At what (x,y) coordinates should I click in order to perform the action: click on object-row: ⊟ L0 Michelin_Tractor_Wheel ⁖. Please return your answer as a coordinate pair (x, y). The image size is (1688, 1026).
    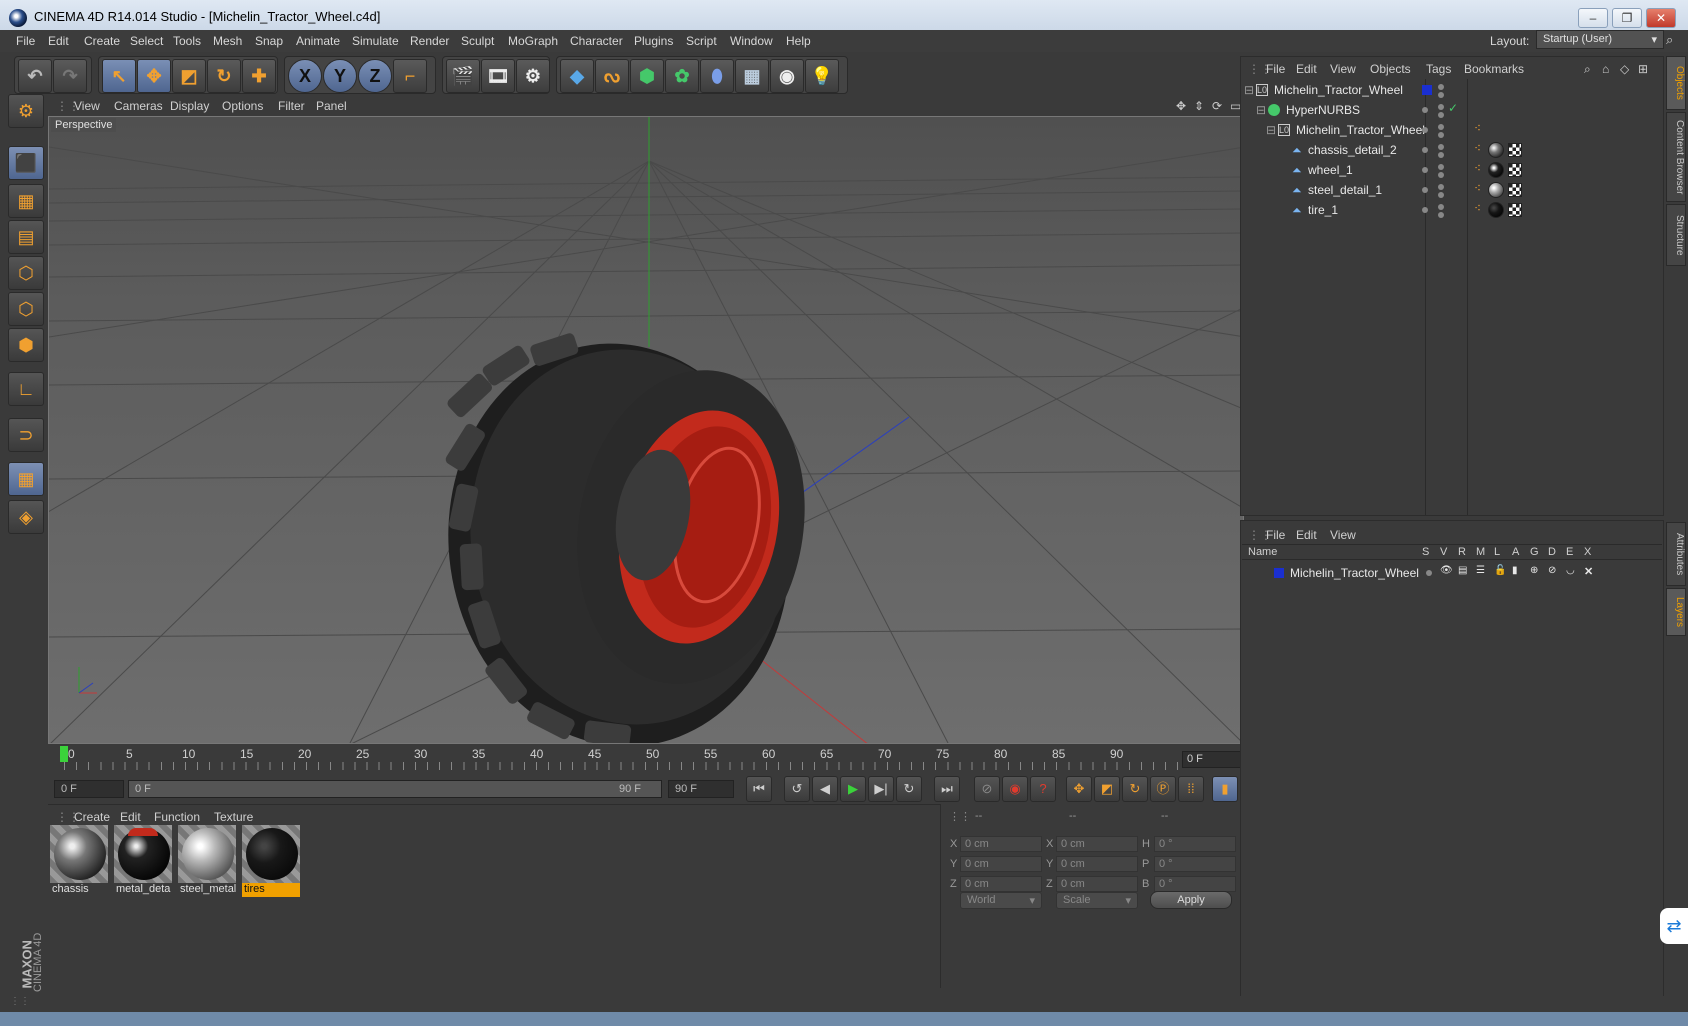
    Looking at the image, I should click on (1452, 130).